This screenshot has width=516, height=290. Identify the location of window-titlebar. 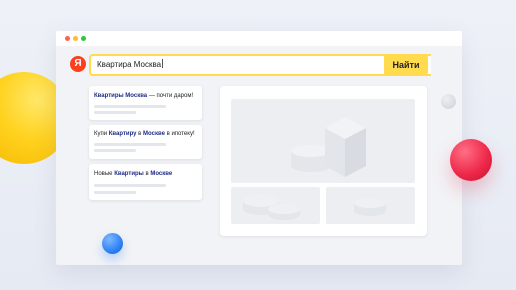
(259, 38).